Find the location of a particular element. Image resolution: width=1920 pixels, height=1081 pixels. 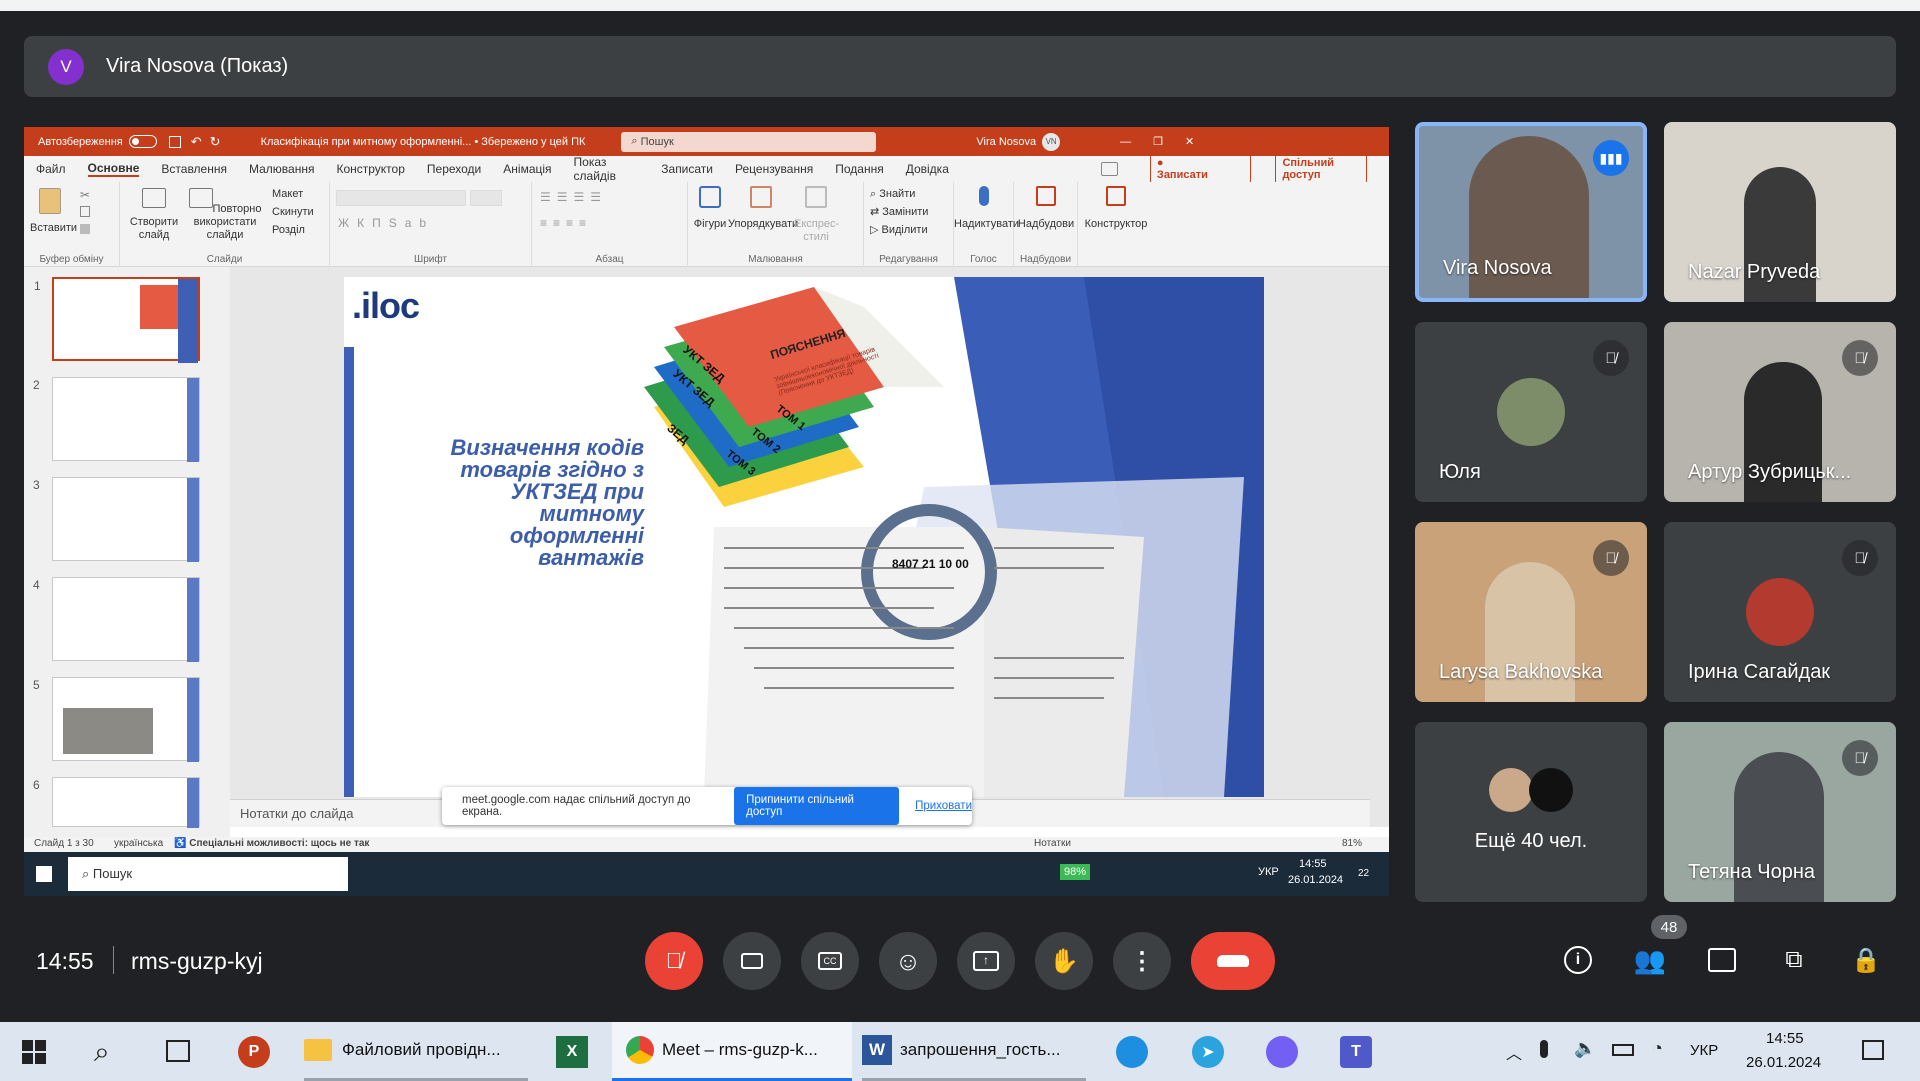

inner-lang: УКР is located at coordinates (1268, 872).